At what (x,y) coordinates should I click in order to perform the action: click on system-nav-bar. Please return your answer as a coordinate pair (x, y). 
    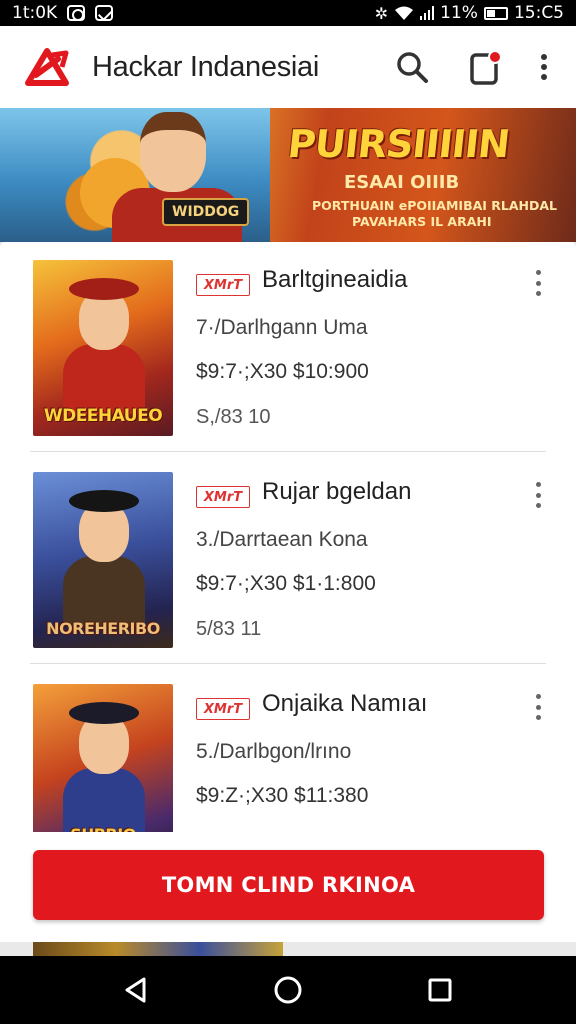
    Looking at the image, I should click on (288, 990).